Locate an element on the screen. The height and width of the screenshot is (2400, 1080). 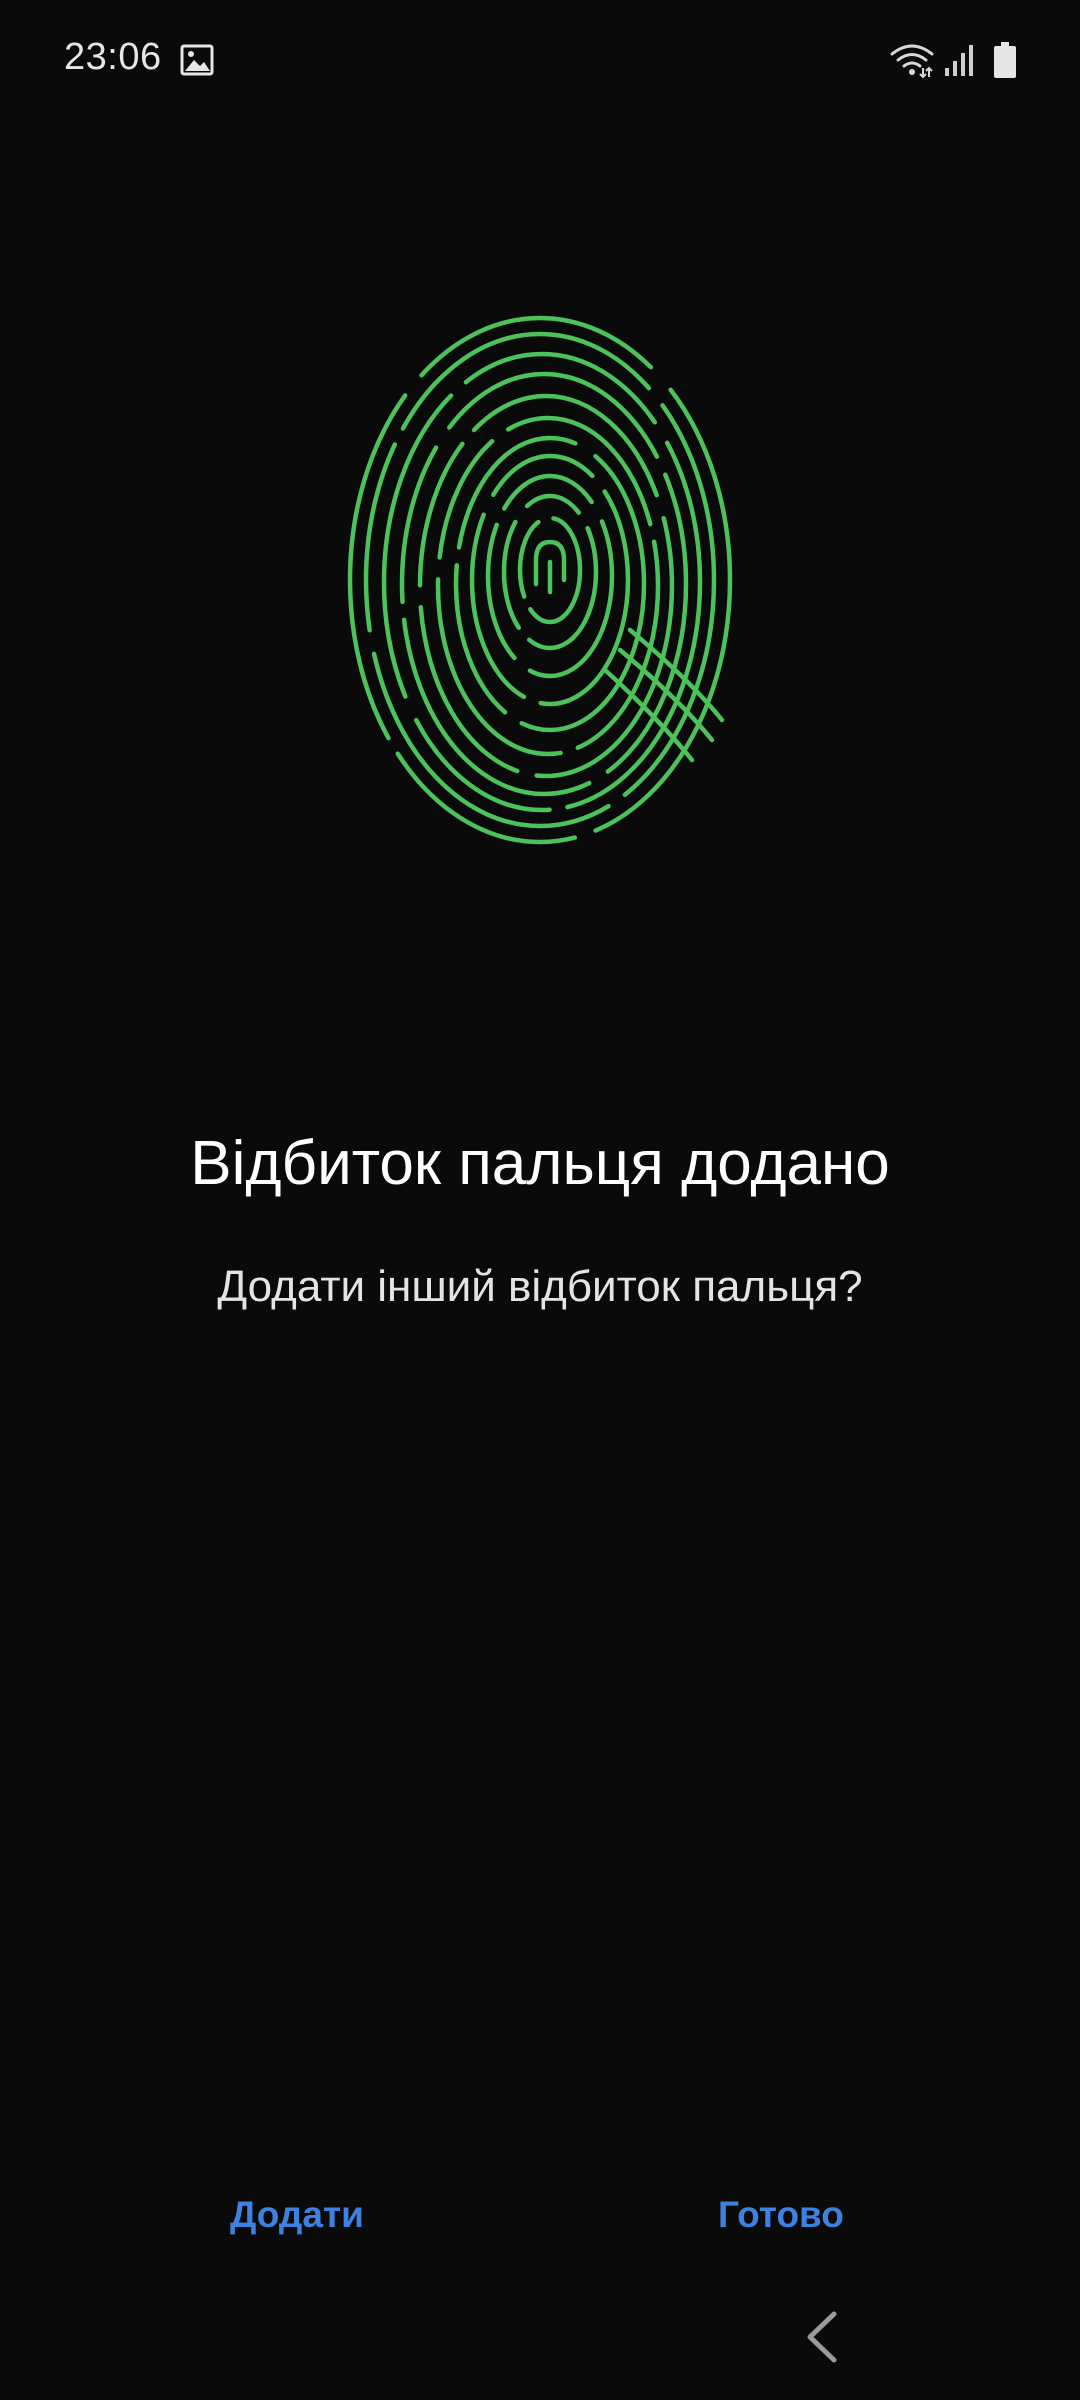
chevron-left-icon is located at coordinates (823, 2337).